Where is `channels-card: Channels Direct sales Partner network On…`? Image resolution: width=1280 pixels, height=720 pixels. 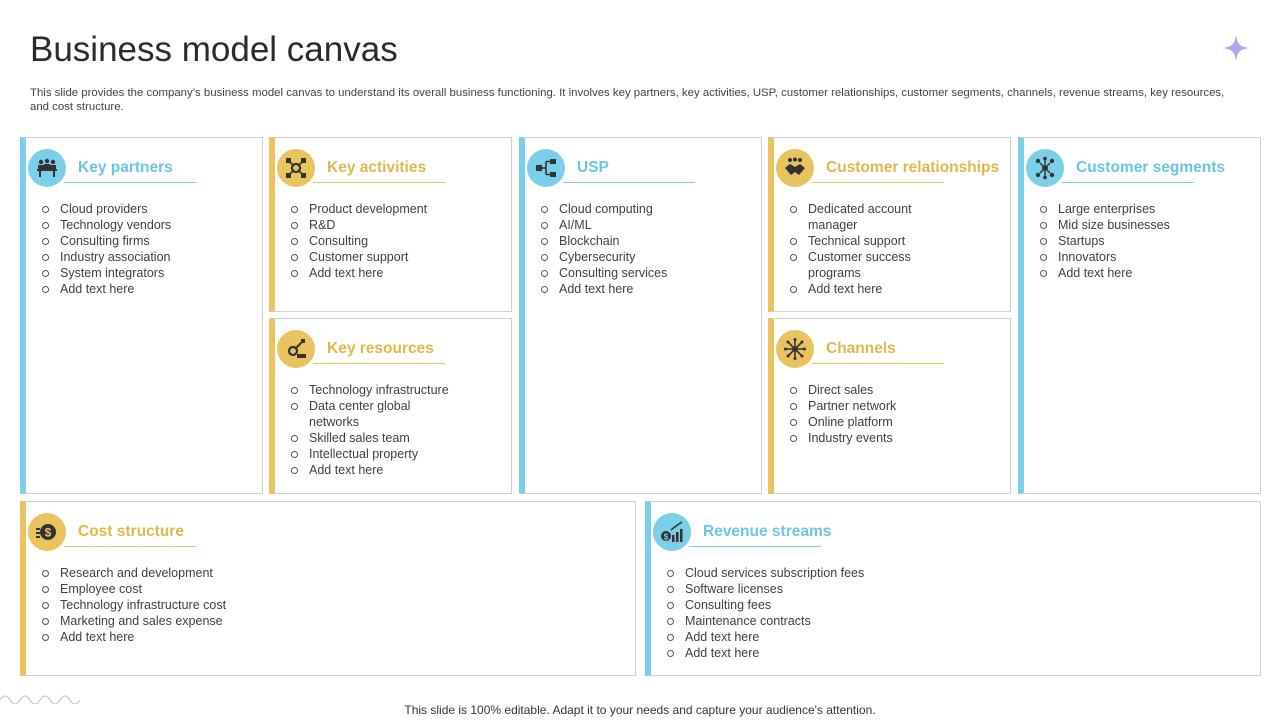
channels-card: Channels Direct sales Partner network On… is located at coordinates (889, 406).